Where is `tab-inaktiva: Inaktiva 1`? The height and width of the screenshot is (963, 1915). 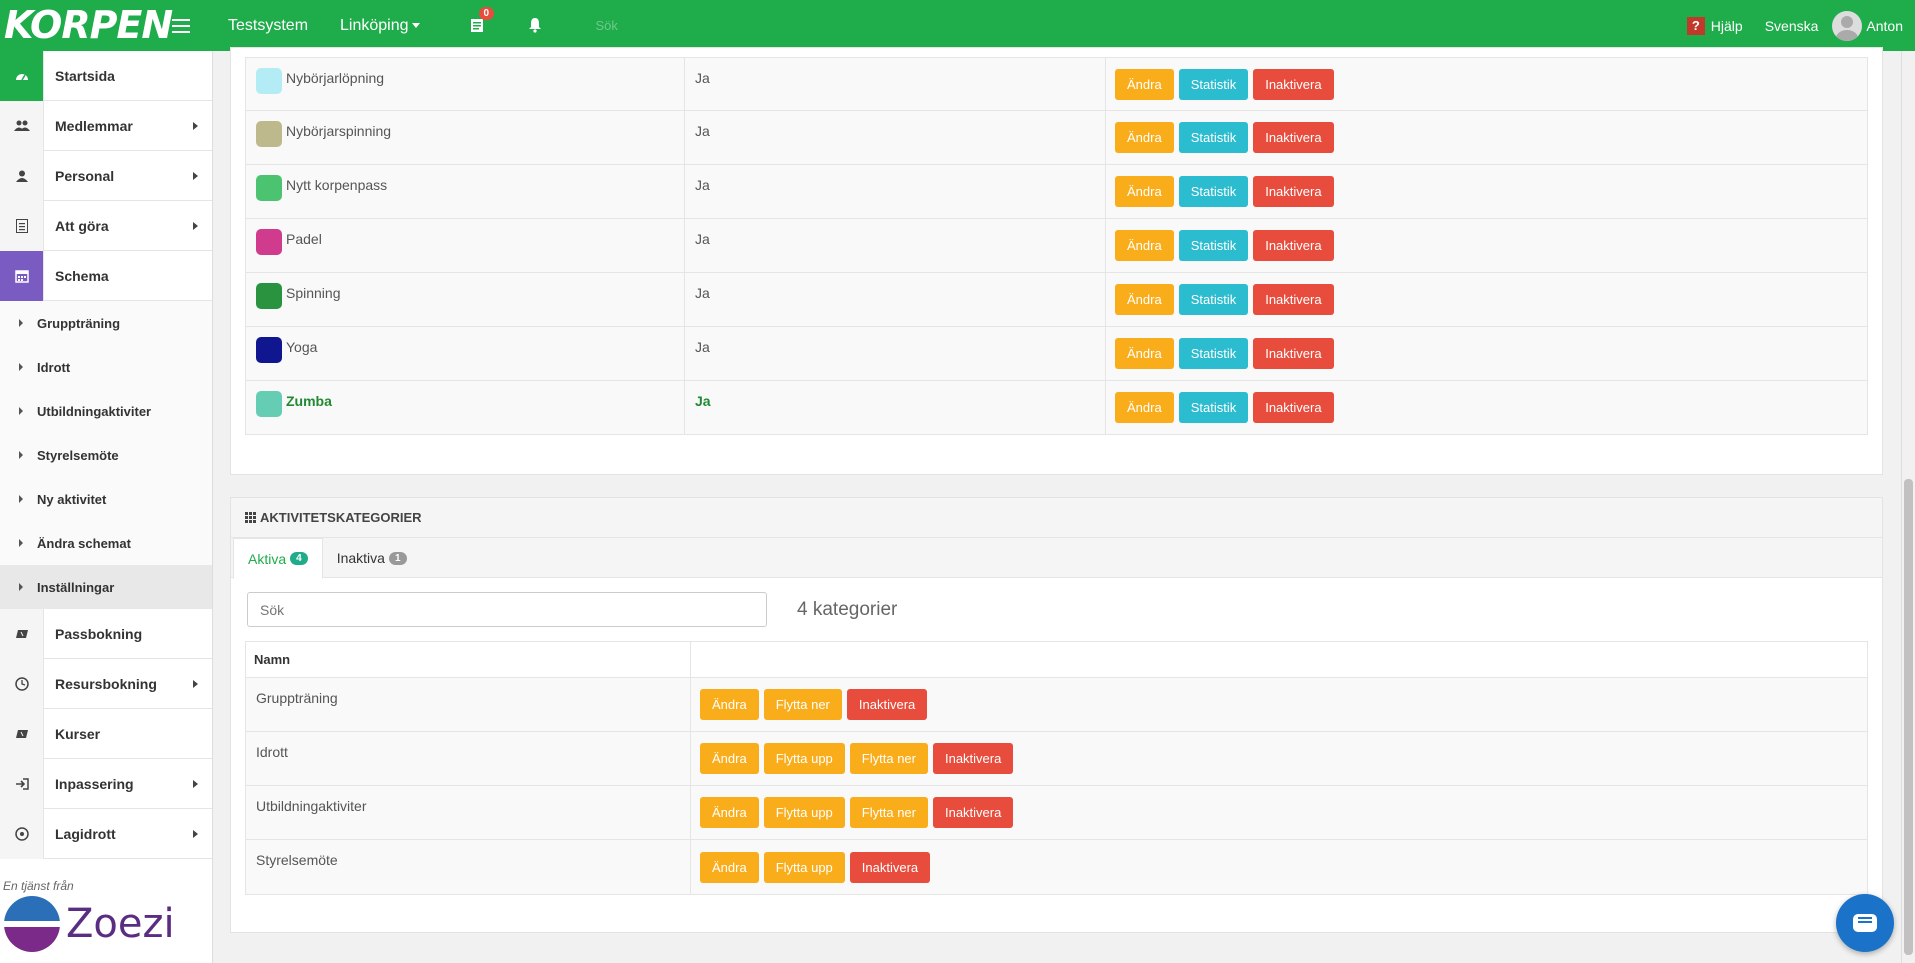
tab-inaktiva: Inaktiva 1 is located at coordinates (372, 558).